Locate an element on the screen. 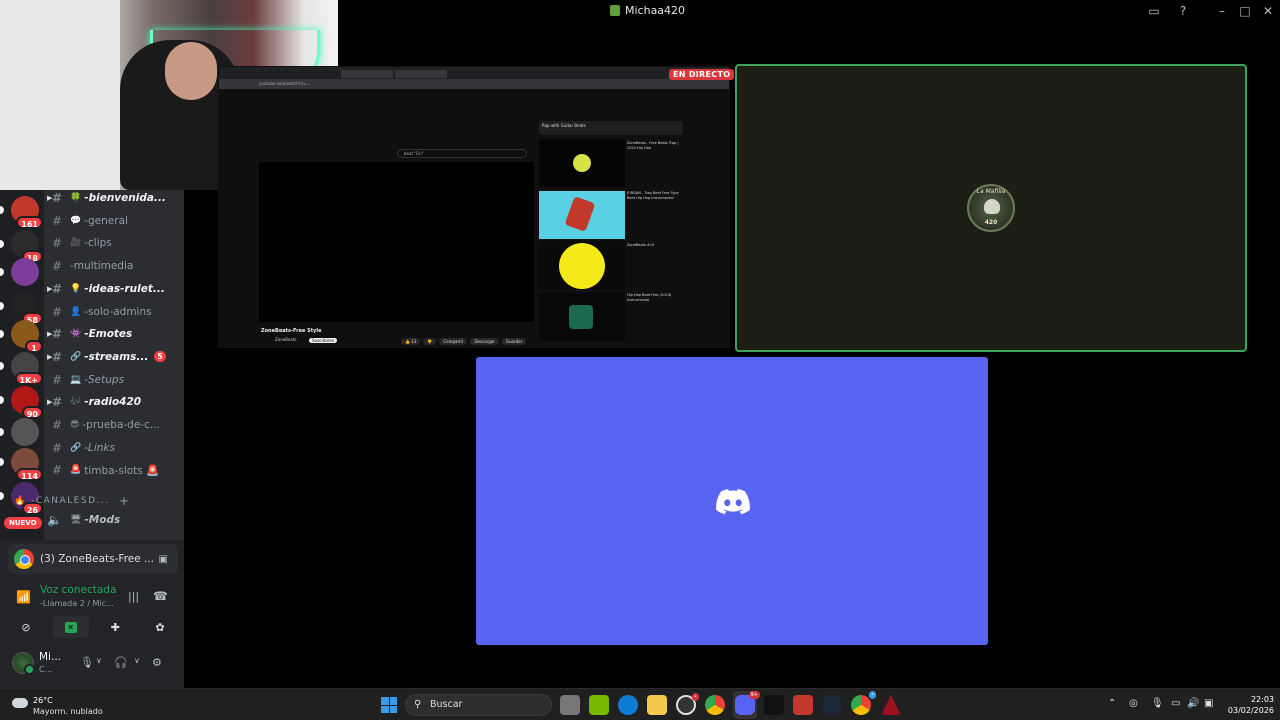  channel-emoji: 🚨 is located at coordinates (76, 470).